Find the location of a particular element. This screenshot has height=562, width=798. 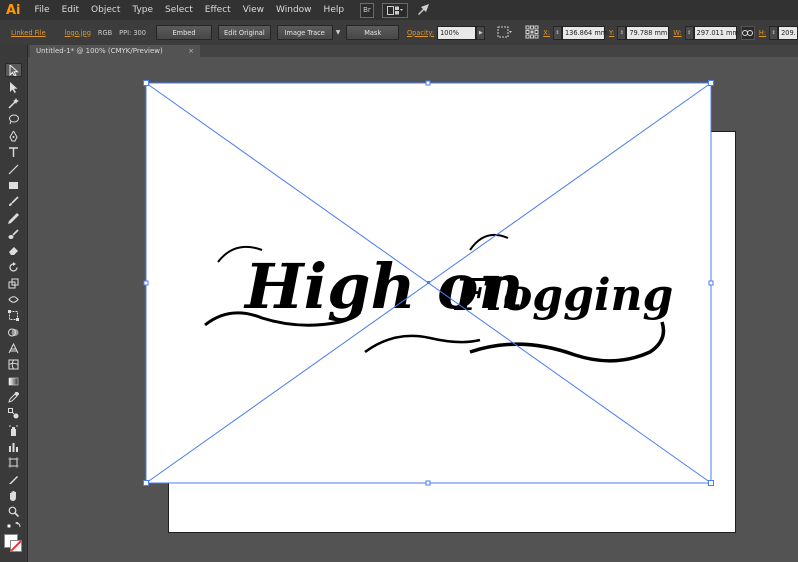

handle-top-left is located at coordinates (146, 83).